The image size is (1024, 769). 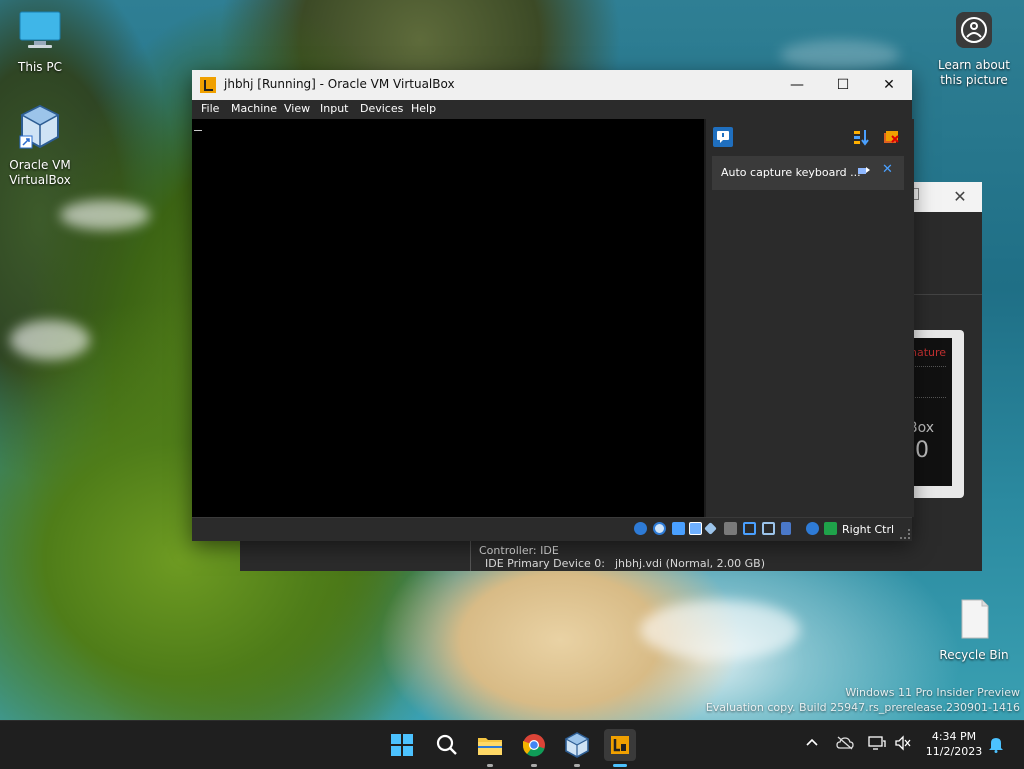 What do you see at coordinates (864, 171) in the screenshot?
I see `keyboard-capture-icon` at bounding box center [864, 171].